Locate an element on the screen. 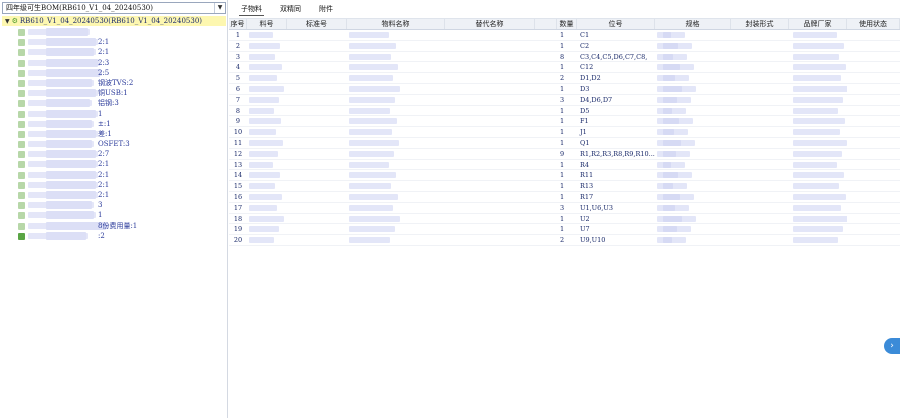 The width and height of the screenshot is (900, 418). column-header: 品牌厂家 is located at coordinates (818, 24).